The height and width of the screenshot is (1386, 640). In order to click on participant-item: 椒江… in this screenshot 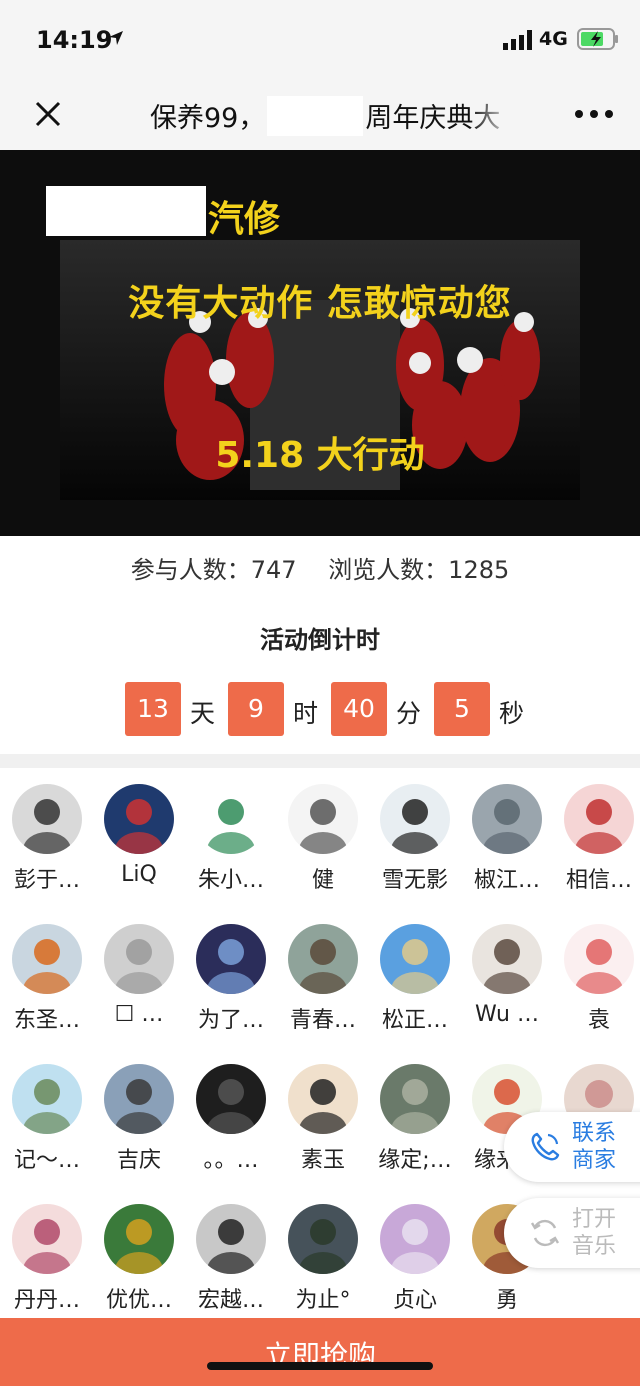, I will do `click(507, 838)`.